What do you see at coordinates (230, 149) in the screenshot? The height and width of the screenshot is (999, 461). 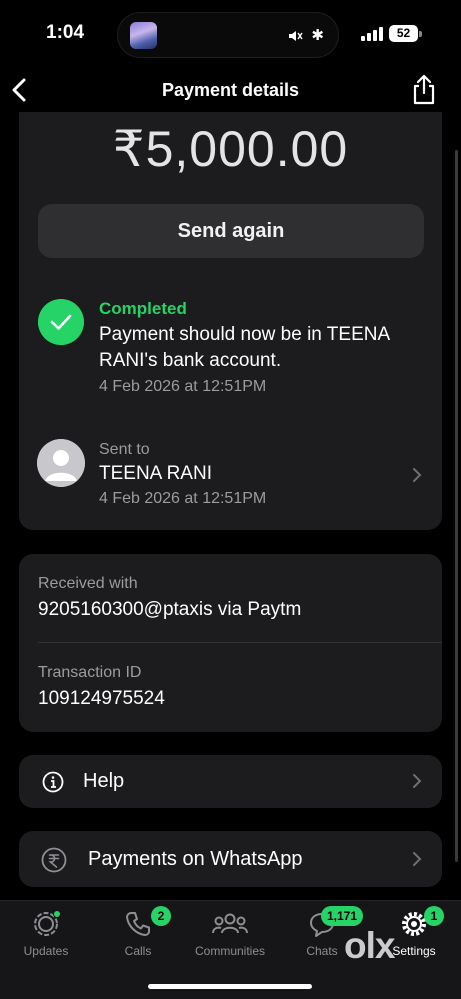 I see `payment-amount: ₹5,000.00` at bounding box center [230, 149].